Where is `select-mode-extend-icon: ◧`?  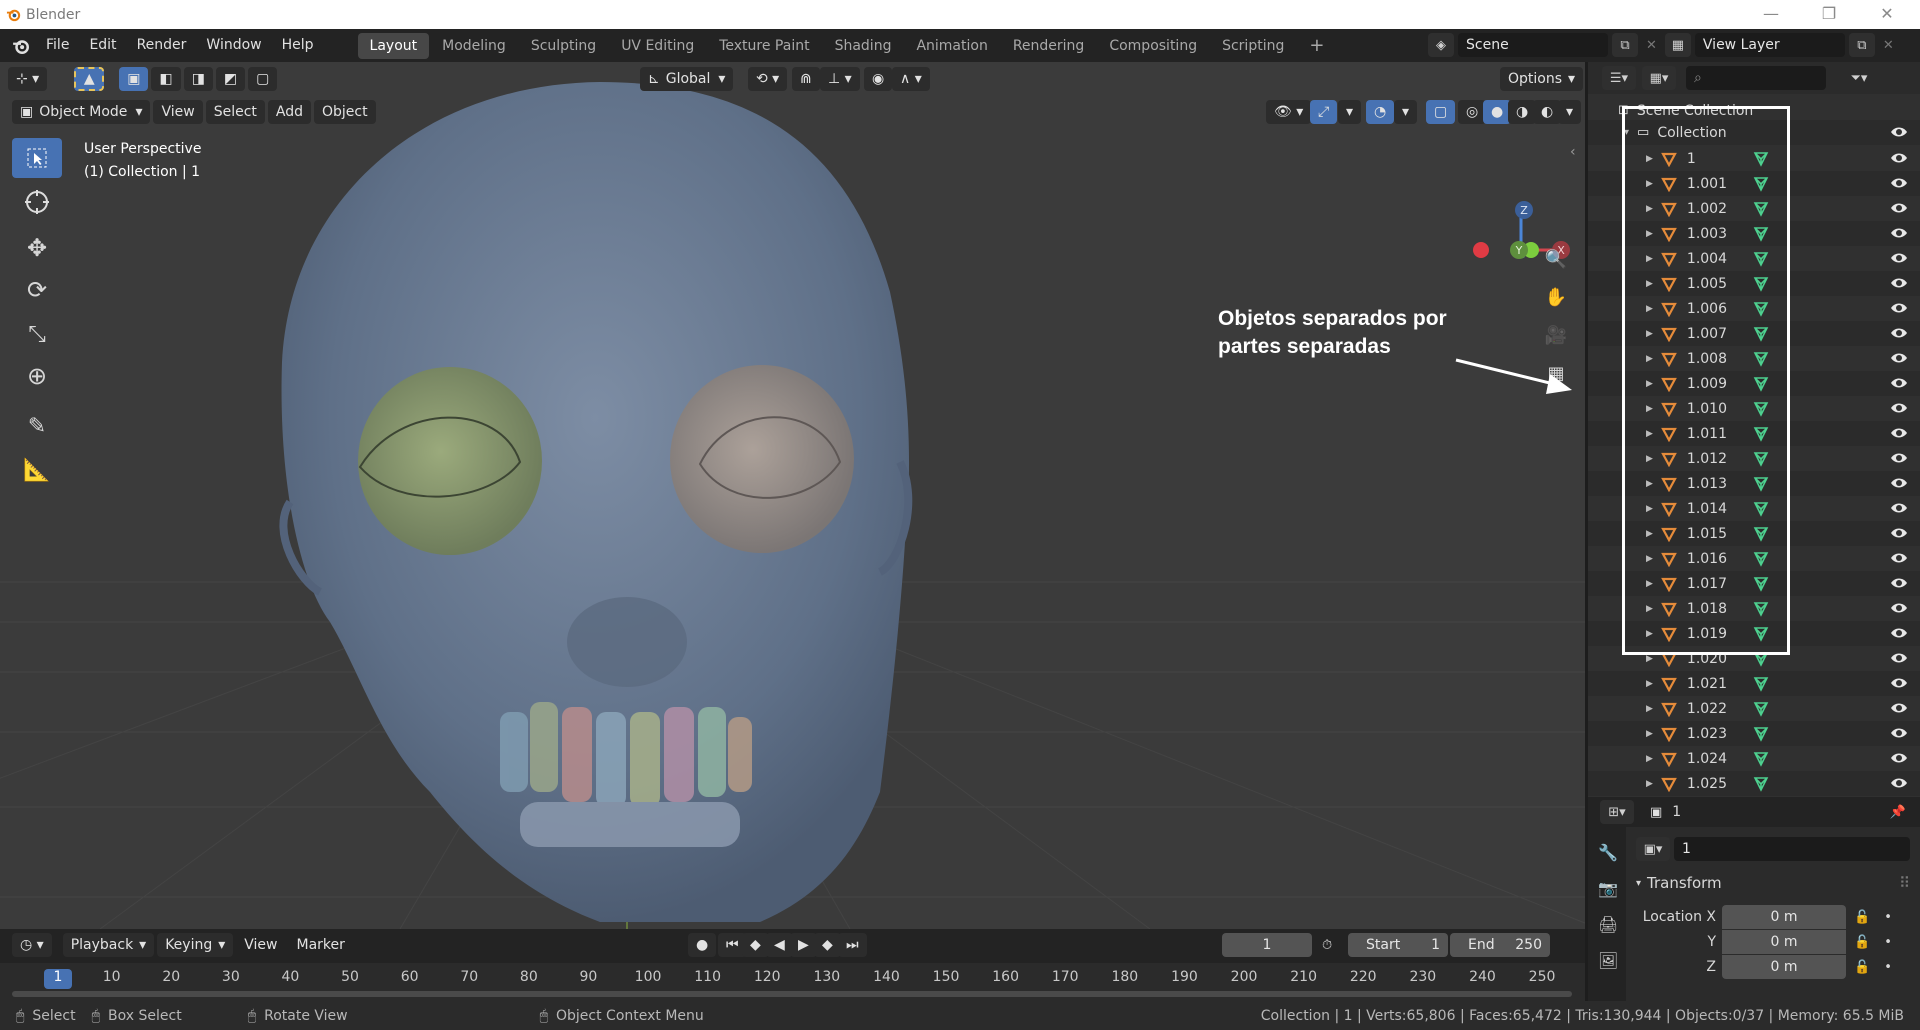
select-mode-extend-icon: ◧ is located at coordinates (166, 79).